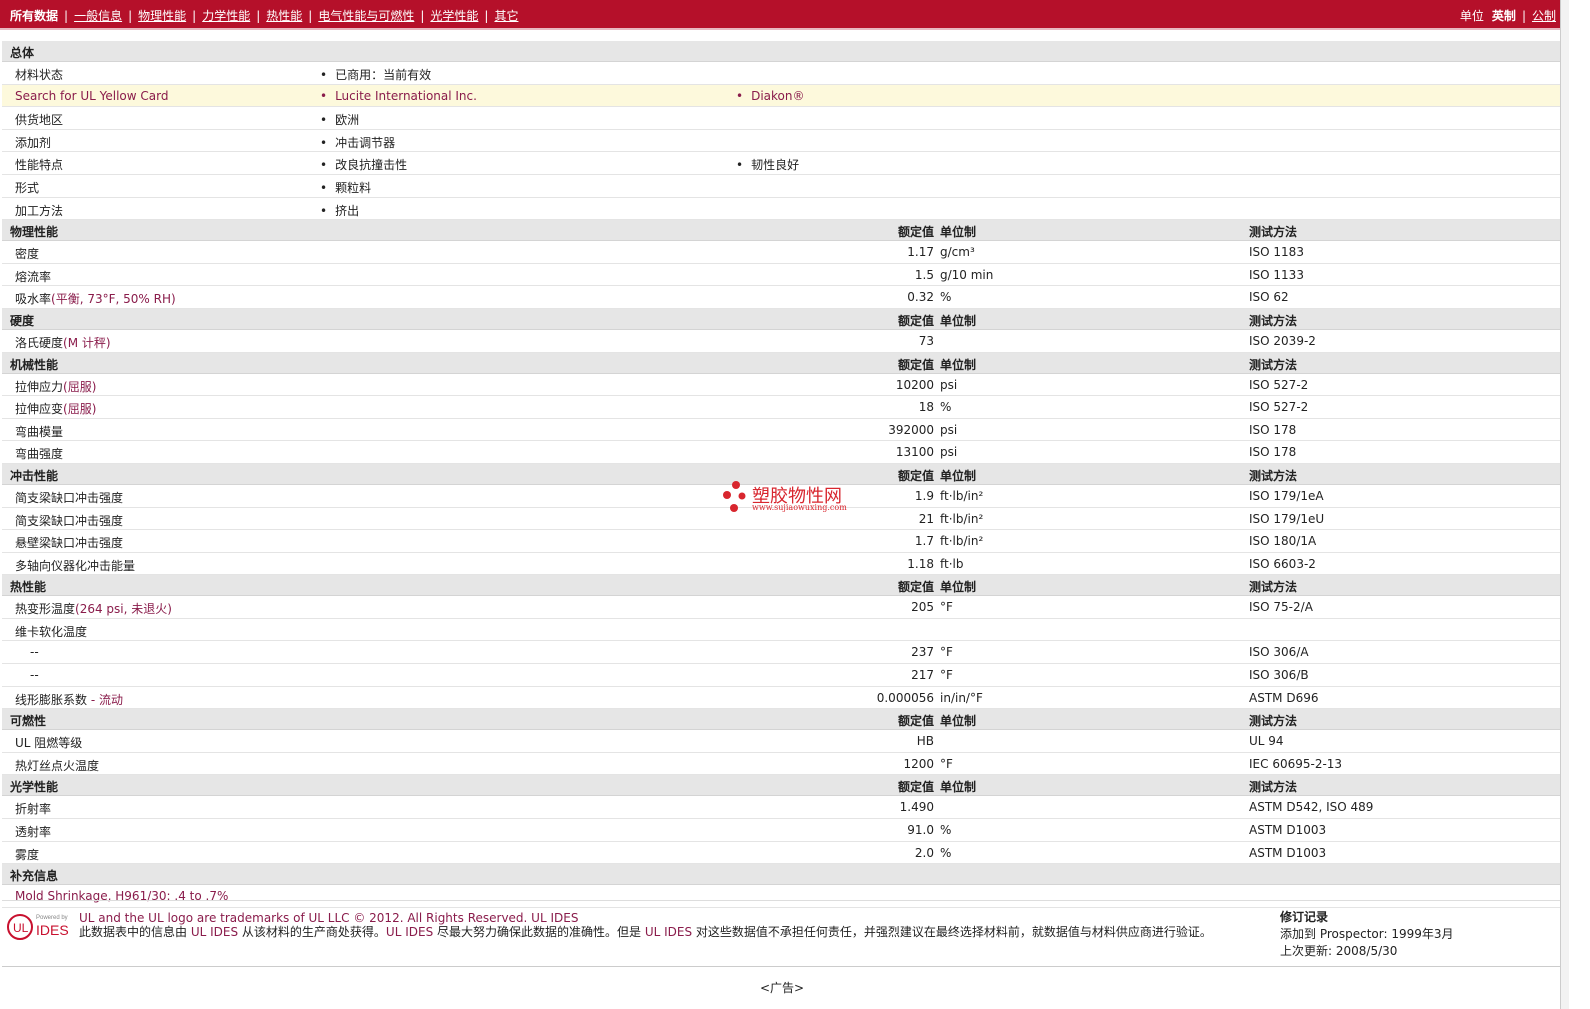 This screenshot has width=1590, height=1009. Describe the element at coordinates (781, 541) in the screenshot. I see `property-row: 悬壁梁缺口冲击强度 1.7 ft·lb/in² ISO 180/1A` at that location.